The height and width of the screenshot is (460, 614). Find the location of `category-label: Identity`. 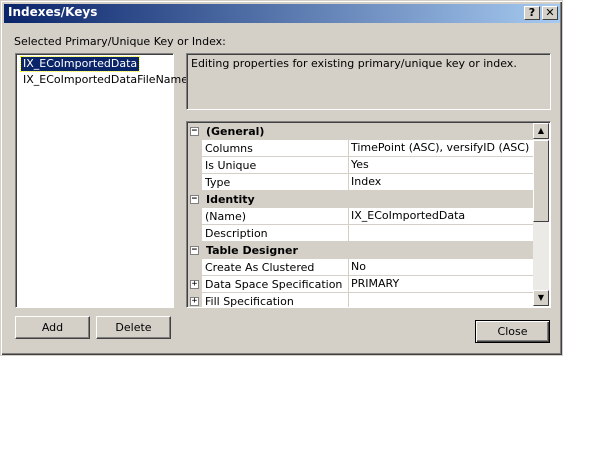

category-label: Identity is located at coordinates (230, 199).